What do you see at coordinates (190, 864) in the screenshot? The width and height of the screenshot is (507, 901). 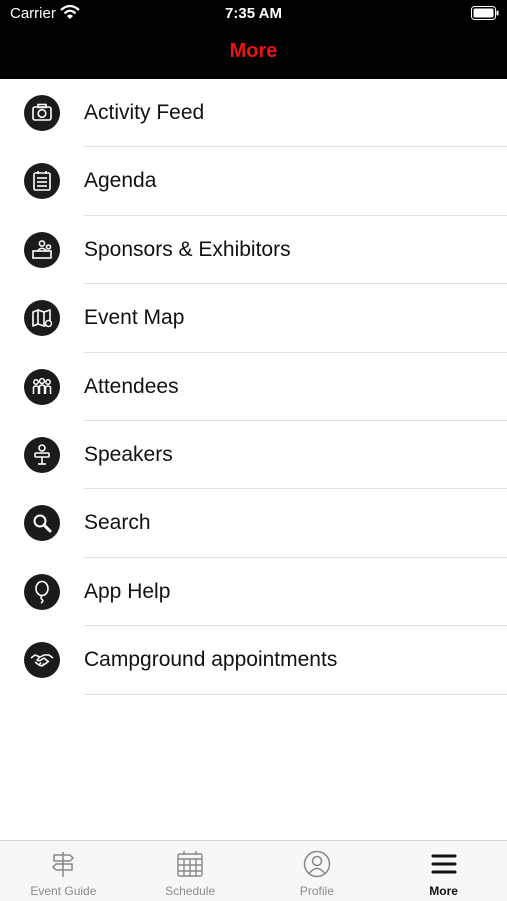 I see `calendar-icon` at bounding box center [190, 864].